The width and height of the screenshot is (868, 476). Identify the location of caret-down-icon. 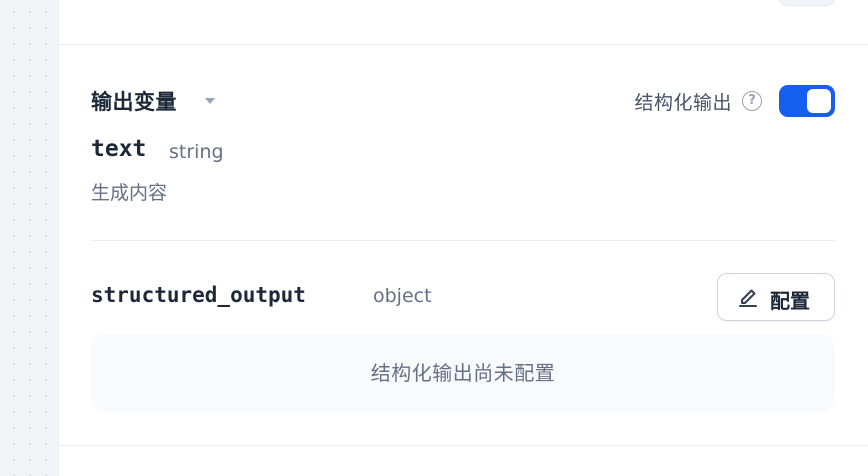
(210, 101).